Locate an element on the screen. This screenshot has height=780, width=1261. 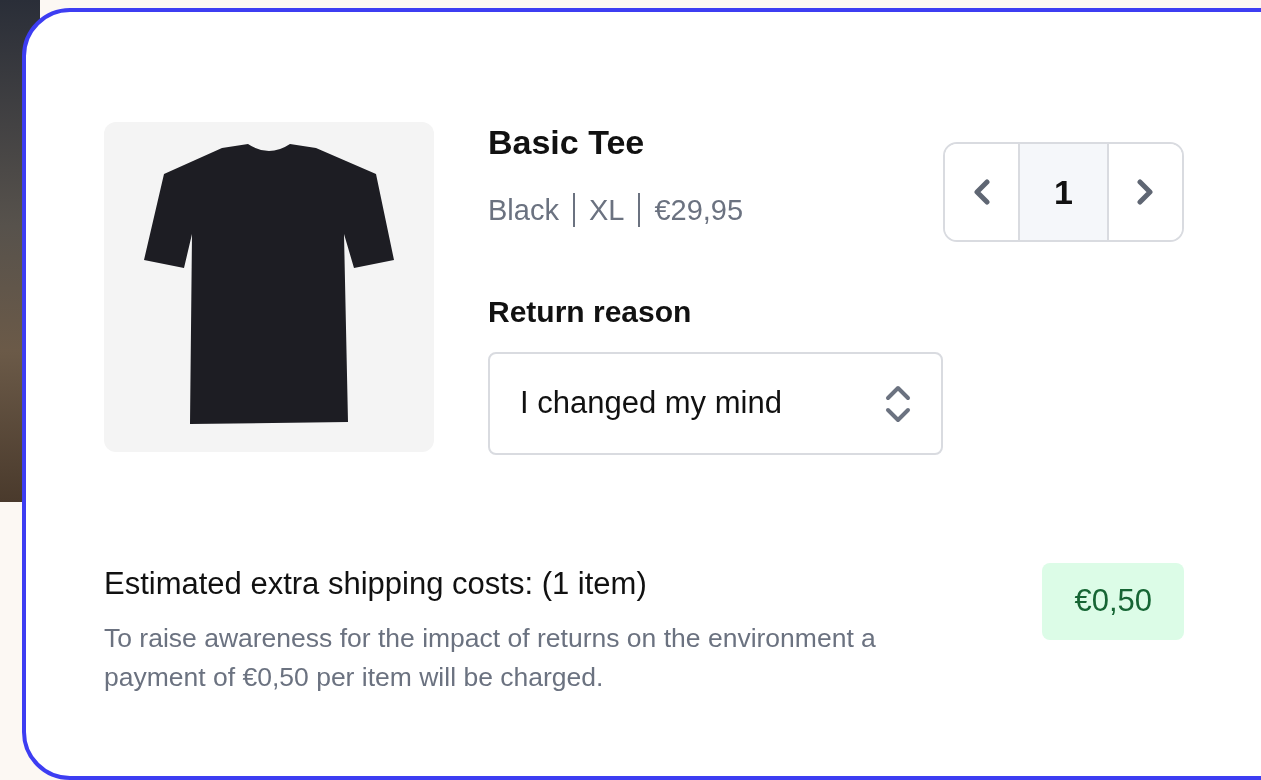
quantity-field: 1 is located at coordinates (1063, 192).